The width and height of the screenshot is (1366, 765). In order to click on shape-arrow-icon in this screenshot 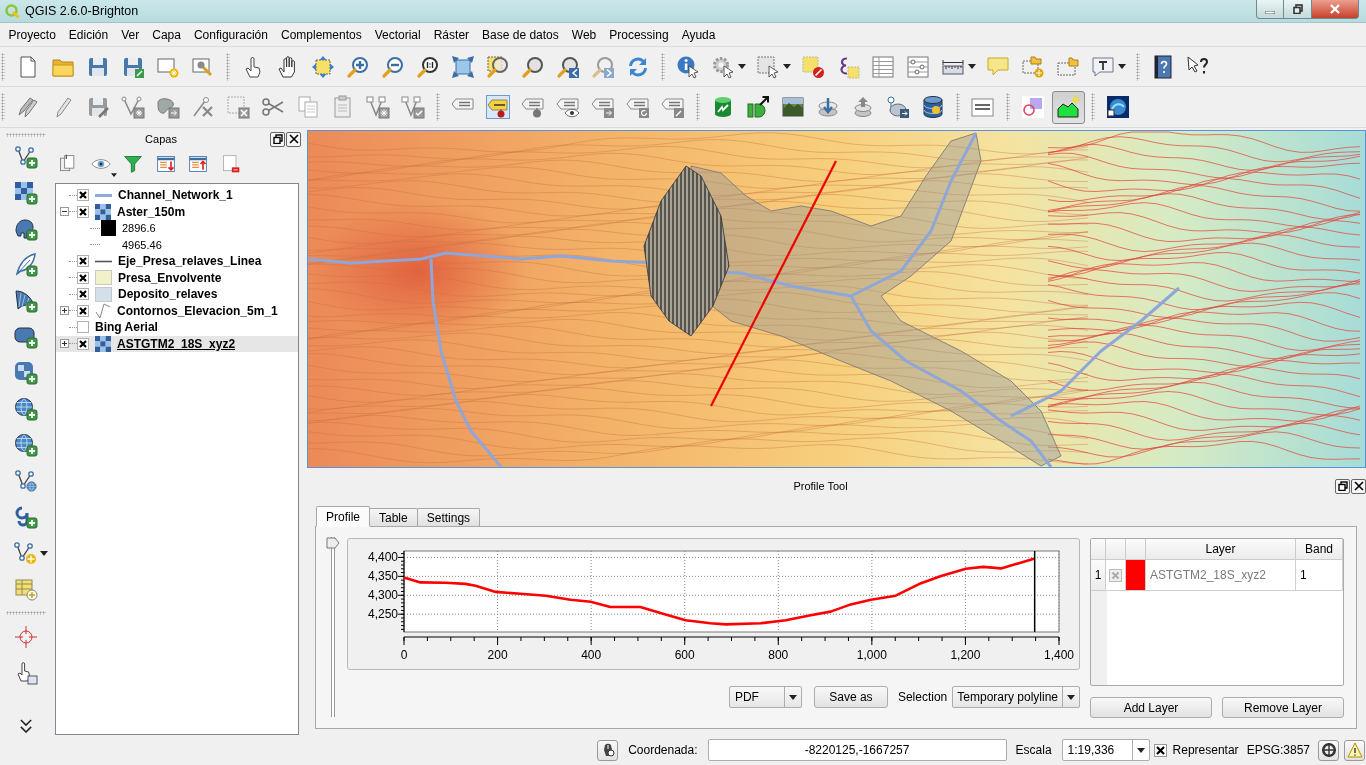, I will do `click(168, 107)`.